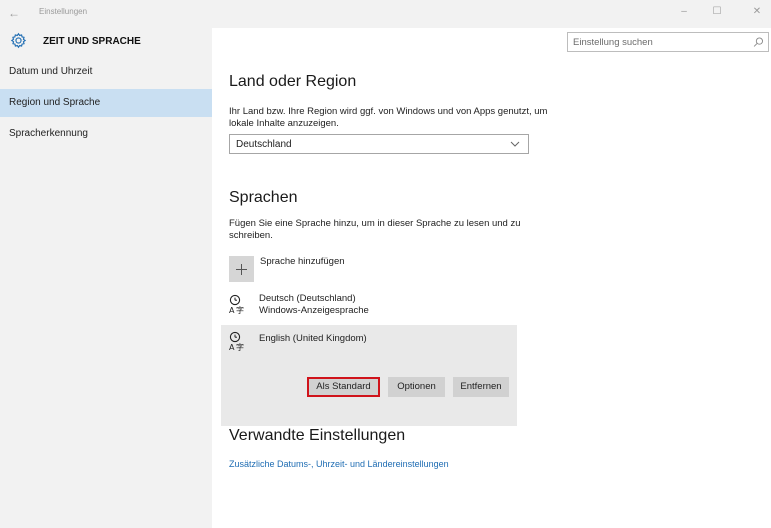 Image resolution: width=771 pixels, height=528 pixels. I want to click on plus-icon, so click(241, 269).